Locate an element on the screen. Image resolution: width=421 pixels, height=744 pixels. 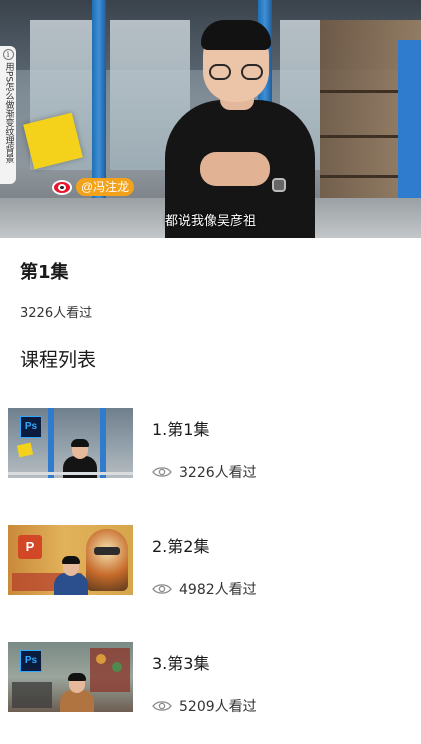
episode-thumbnail: P is located at coordinates (70, 560).